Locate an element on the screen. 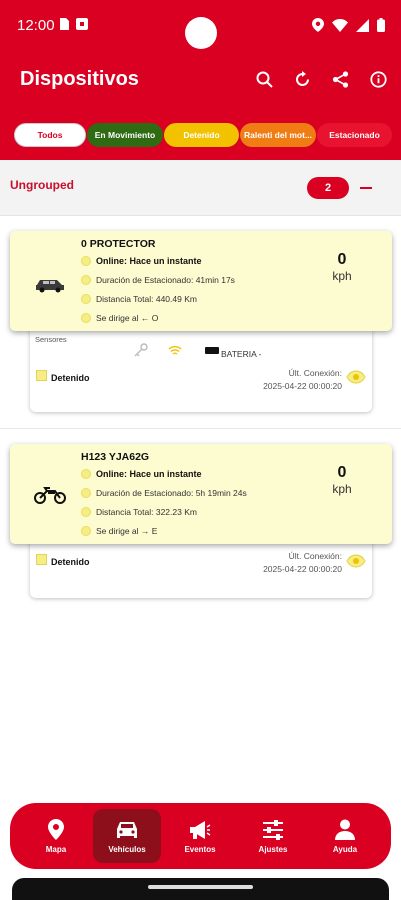 The height and width of the screenshot is (900, 401). nav-ajustes: Ajustes is located at coordinates (273, 836).